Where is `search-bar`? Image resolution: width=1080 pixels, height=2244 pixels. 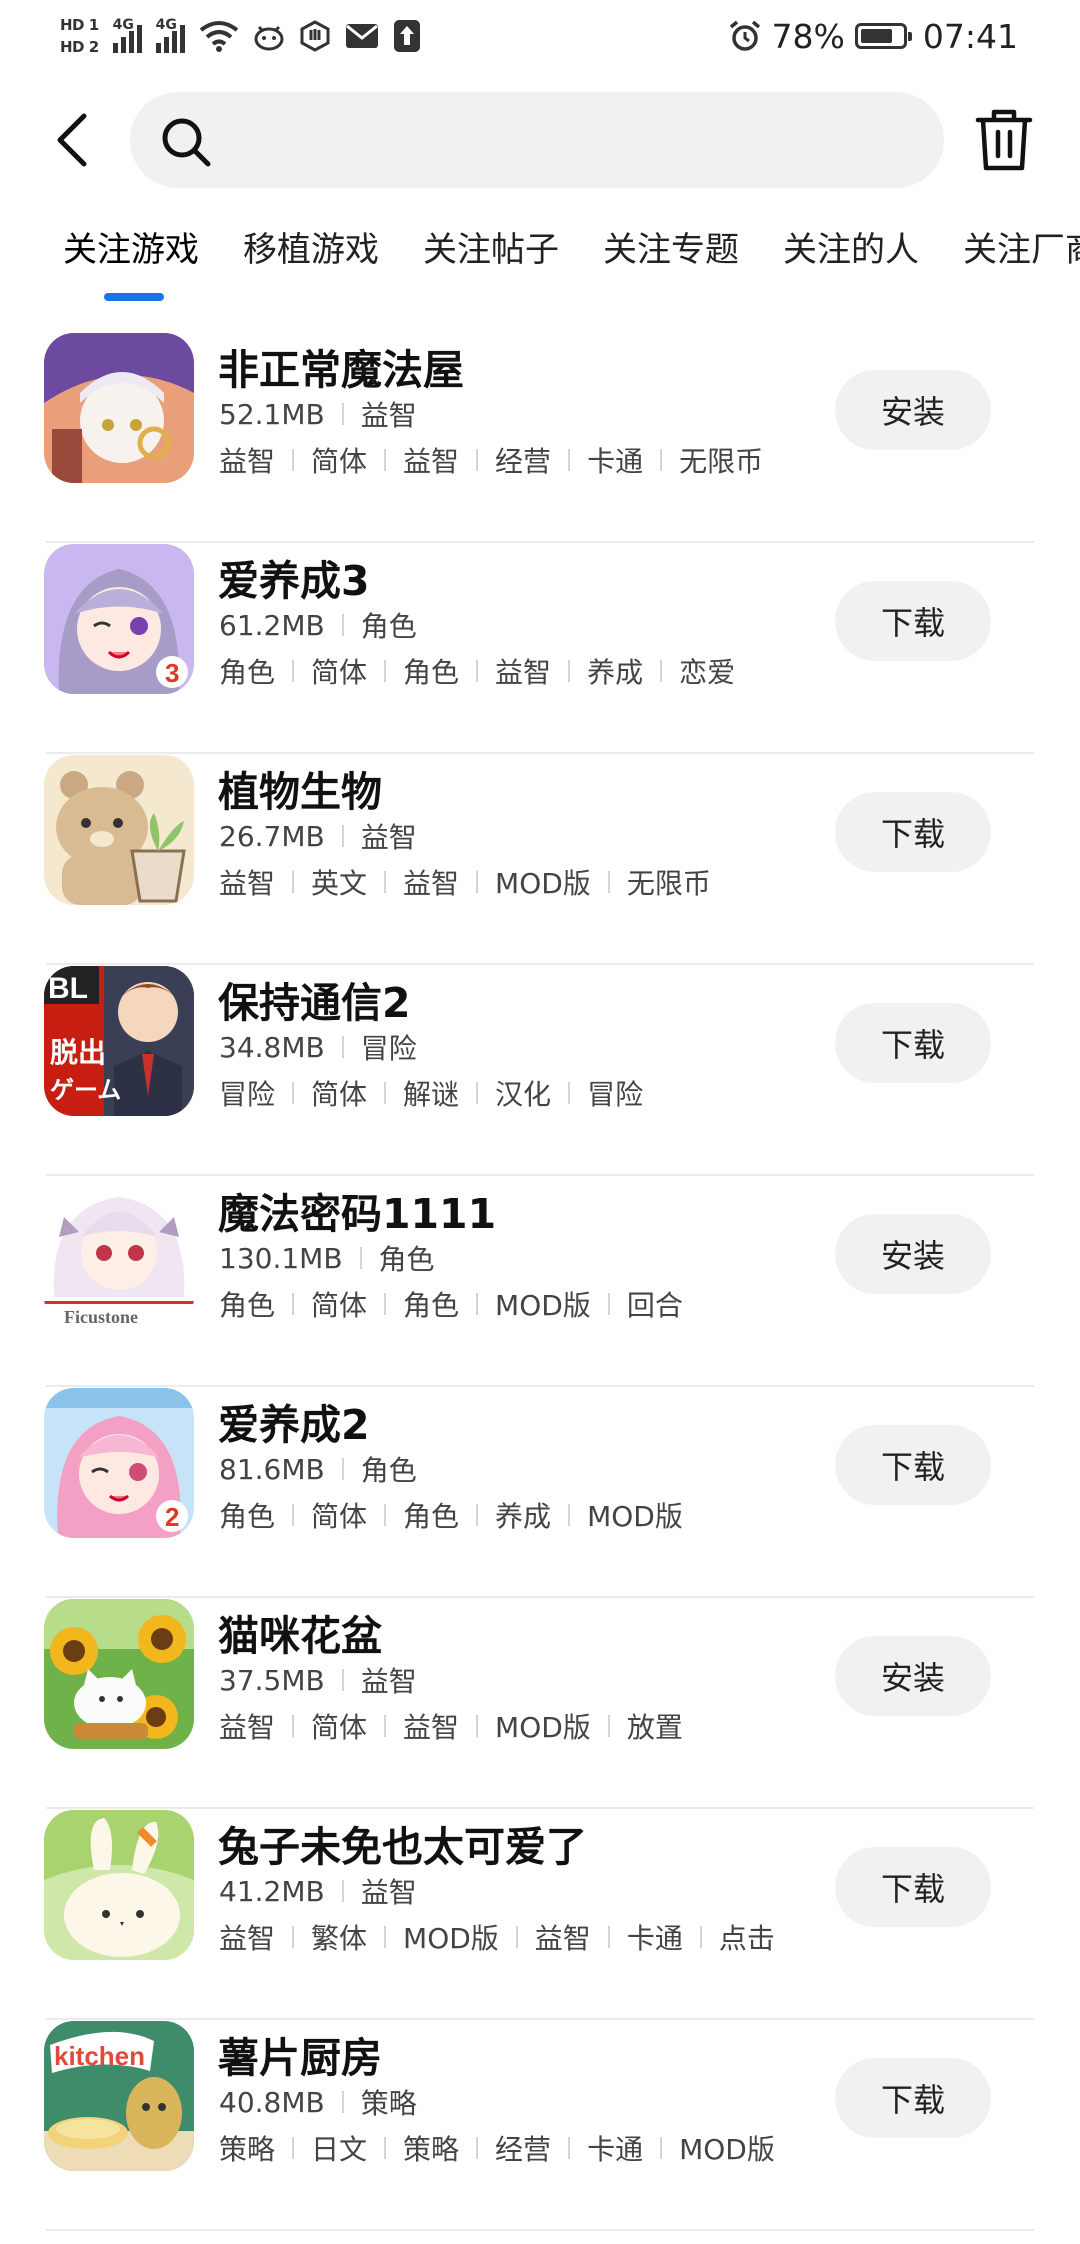 search-bar is located at coordinates (537, 140).